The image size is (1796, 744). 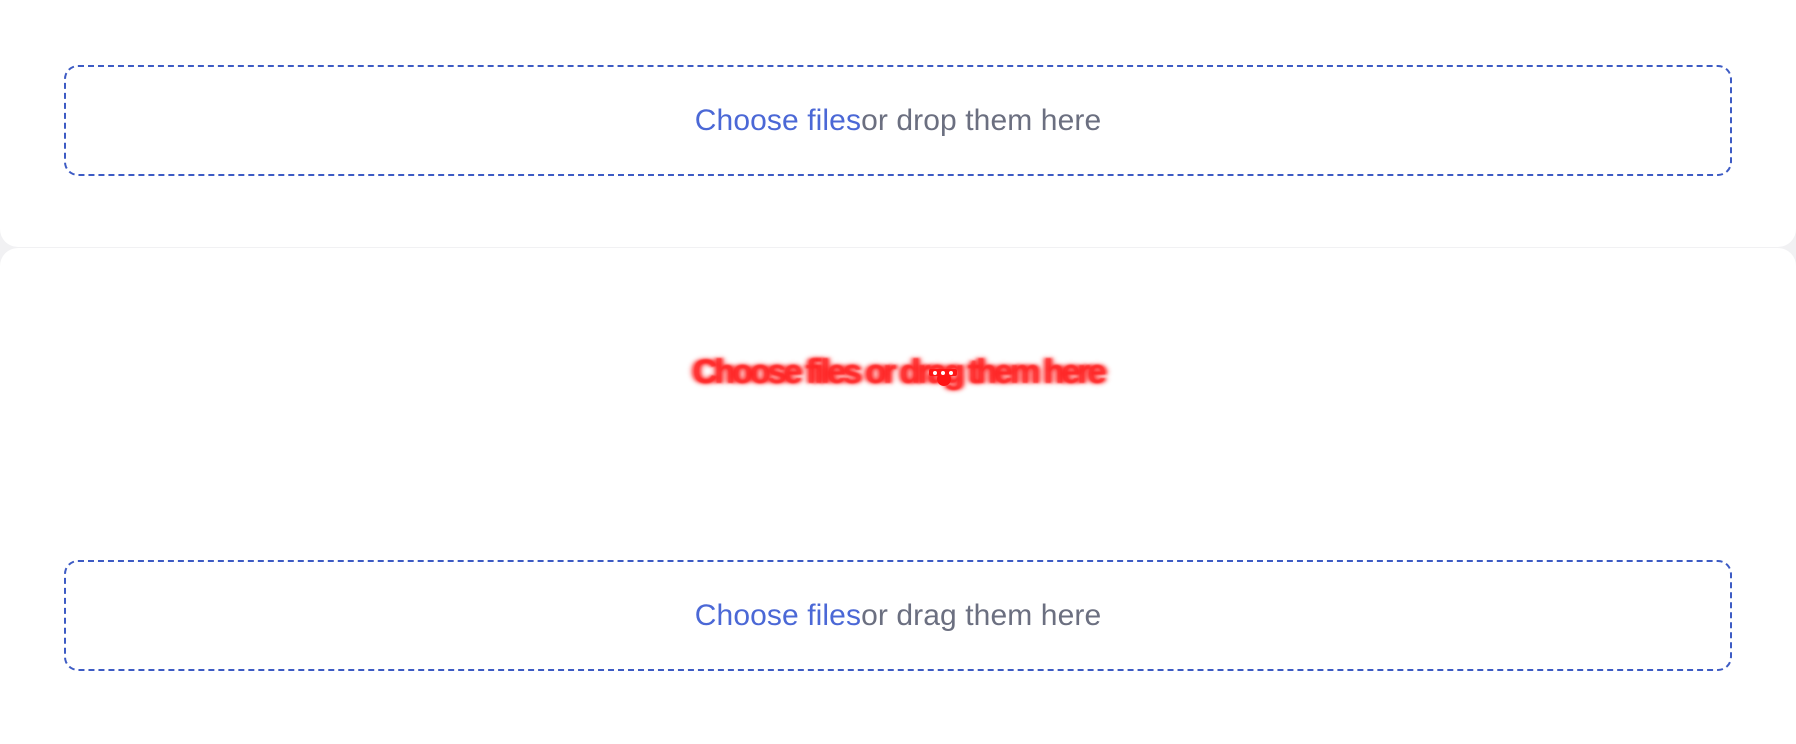 I want to click on file-dropzone-top: Choose files or drop them here, so click(x=898, y=120).